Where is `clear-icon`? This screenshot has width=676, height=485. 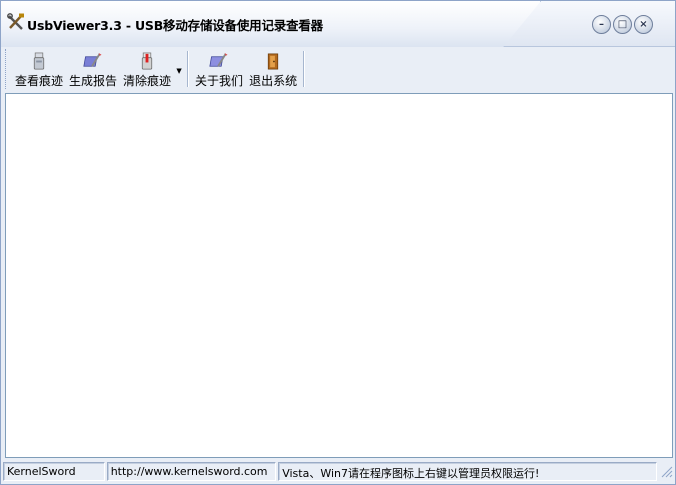 clear-icon is located at coordinates (147, 61).